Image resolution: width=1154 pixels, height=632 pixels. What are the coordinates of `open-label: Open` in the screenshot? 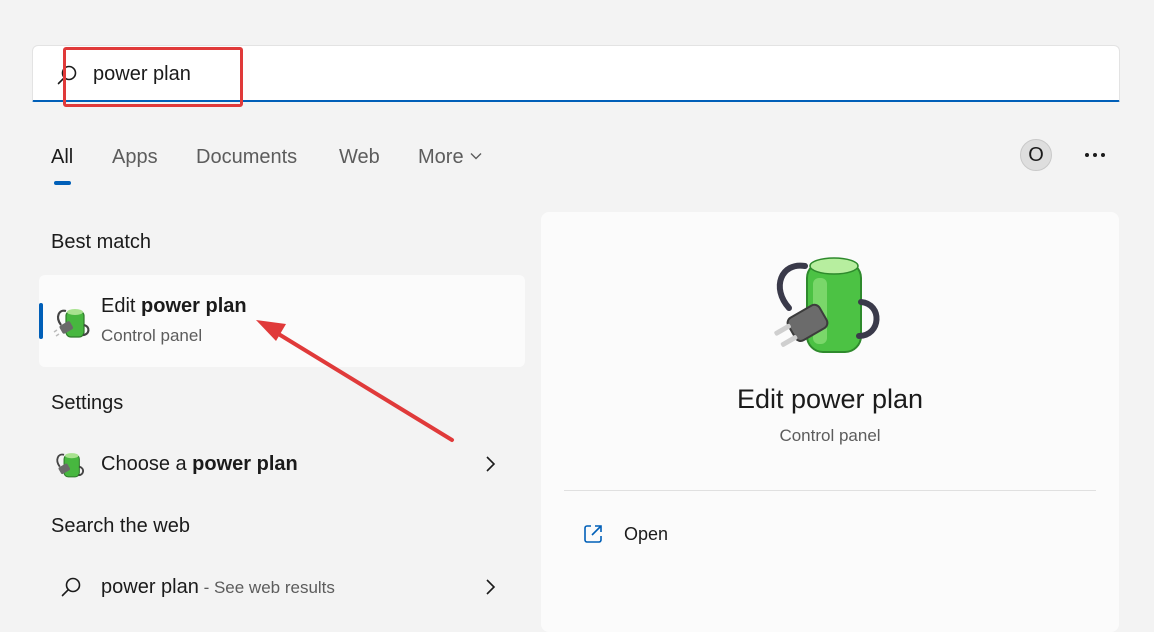 It's located at (646, 534).